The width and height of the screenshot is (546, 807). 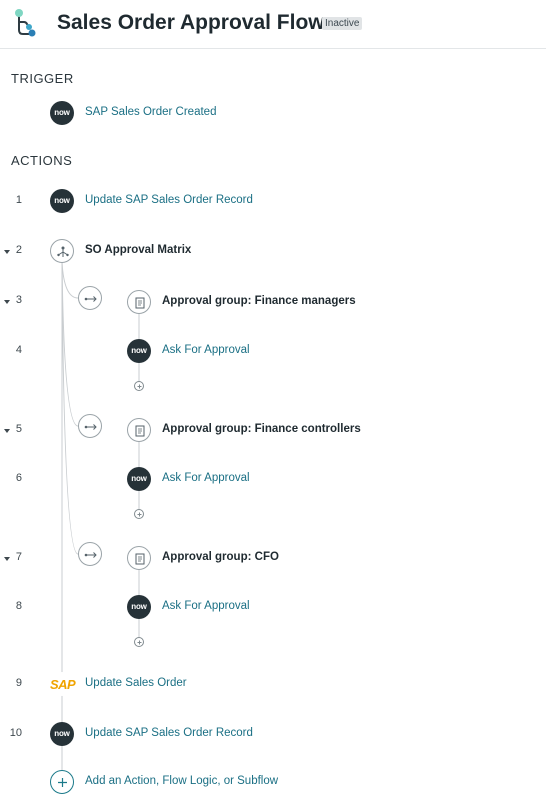 I want to click on action-number: 5, so click(x=18, y=429).